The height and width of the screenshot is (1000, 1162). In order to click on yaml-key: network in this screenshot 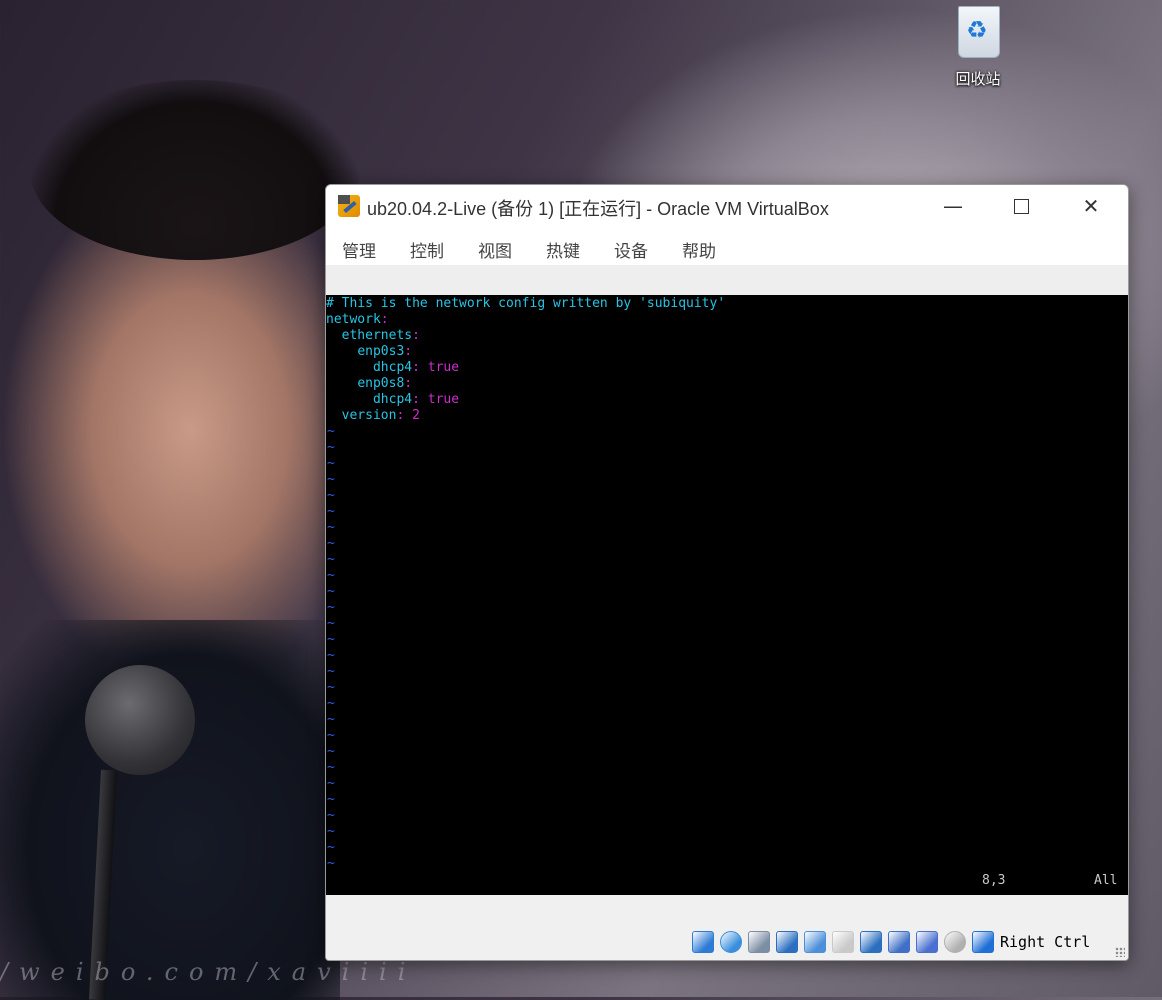, I will do `click(353, 319)`.